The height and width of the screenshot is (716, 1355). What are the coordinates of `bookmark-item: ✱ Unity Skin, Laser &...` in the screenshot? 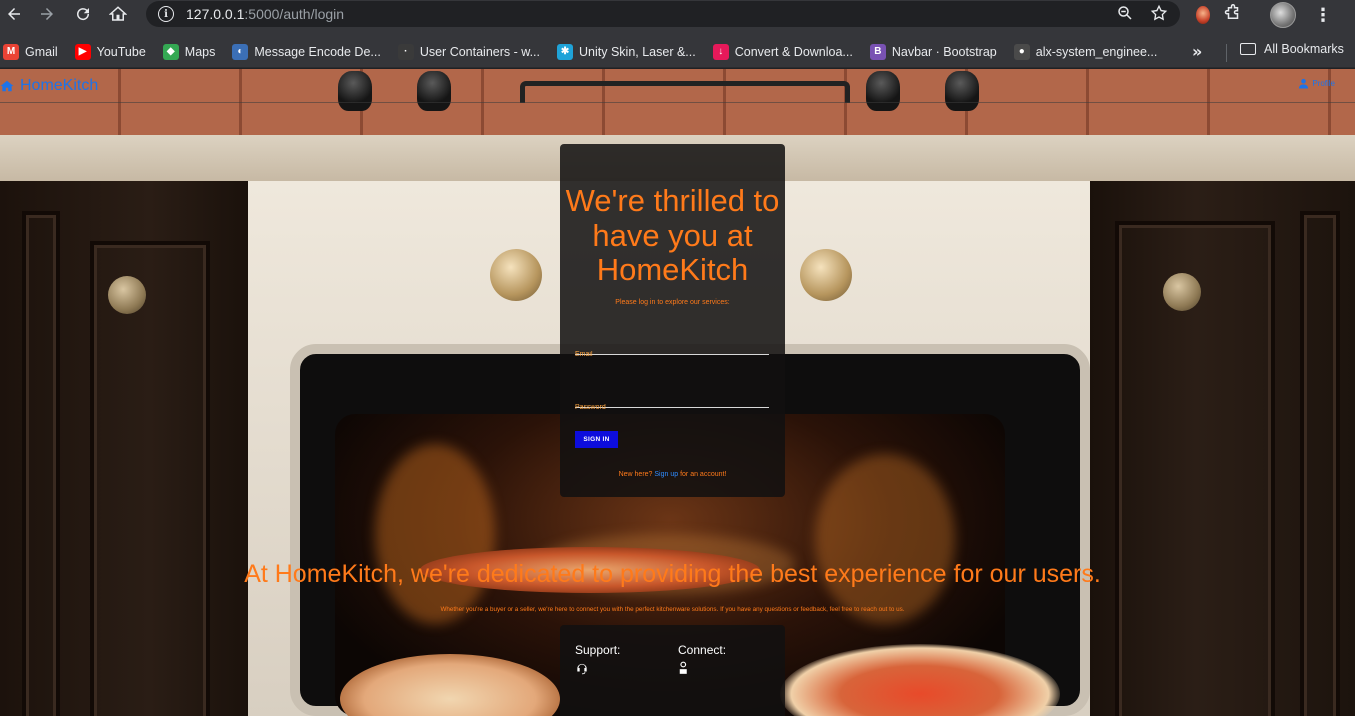 It's located at (626, 51).